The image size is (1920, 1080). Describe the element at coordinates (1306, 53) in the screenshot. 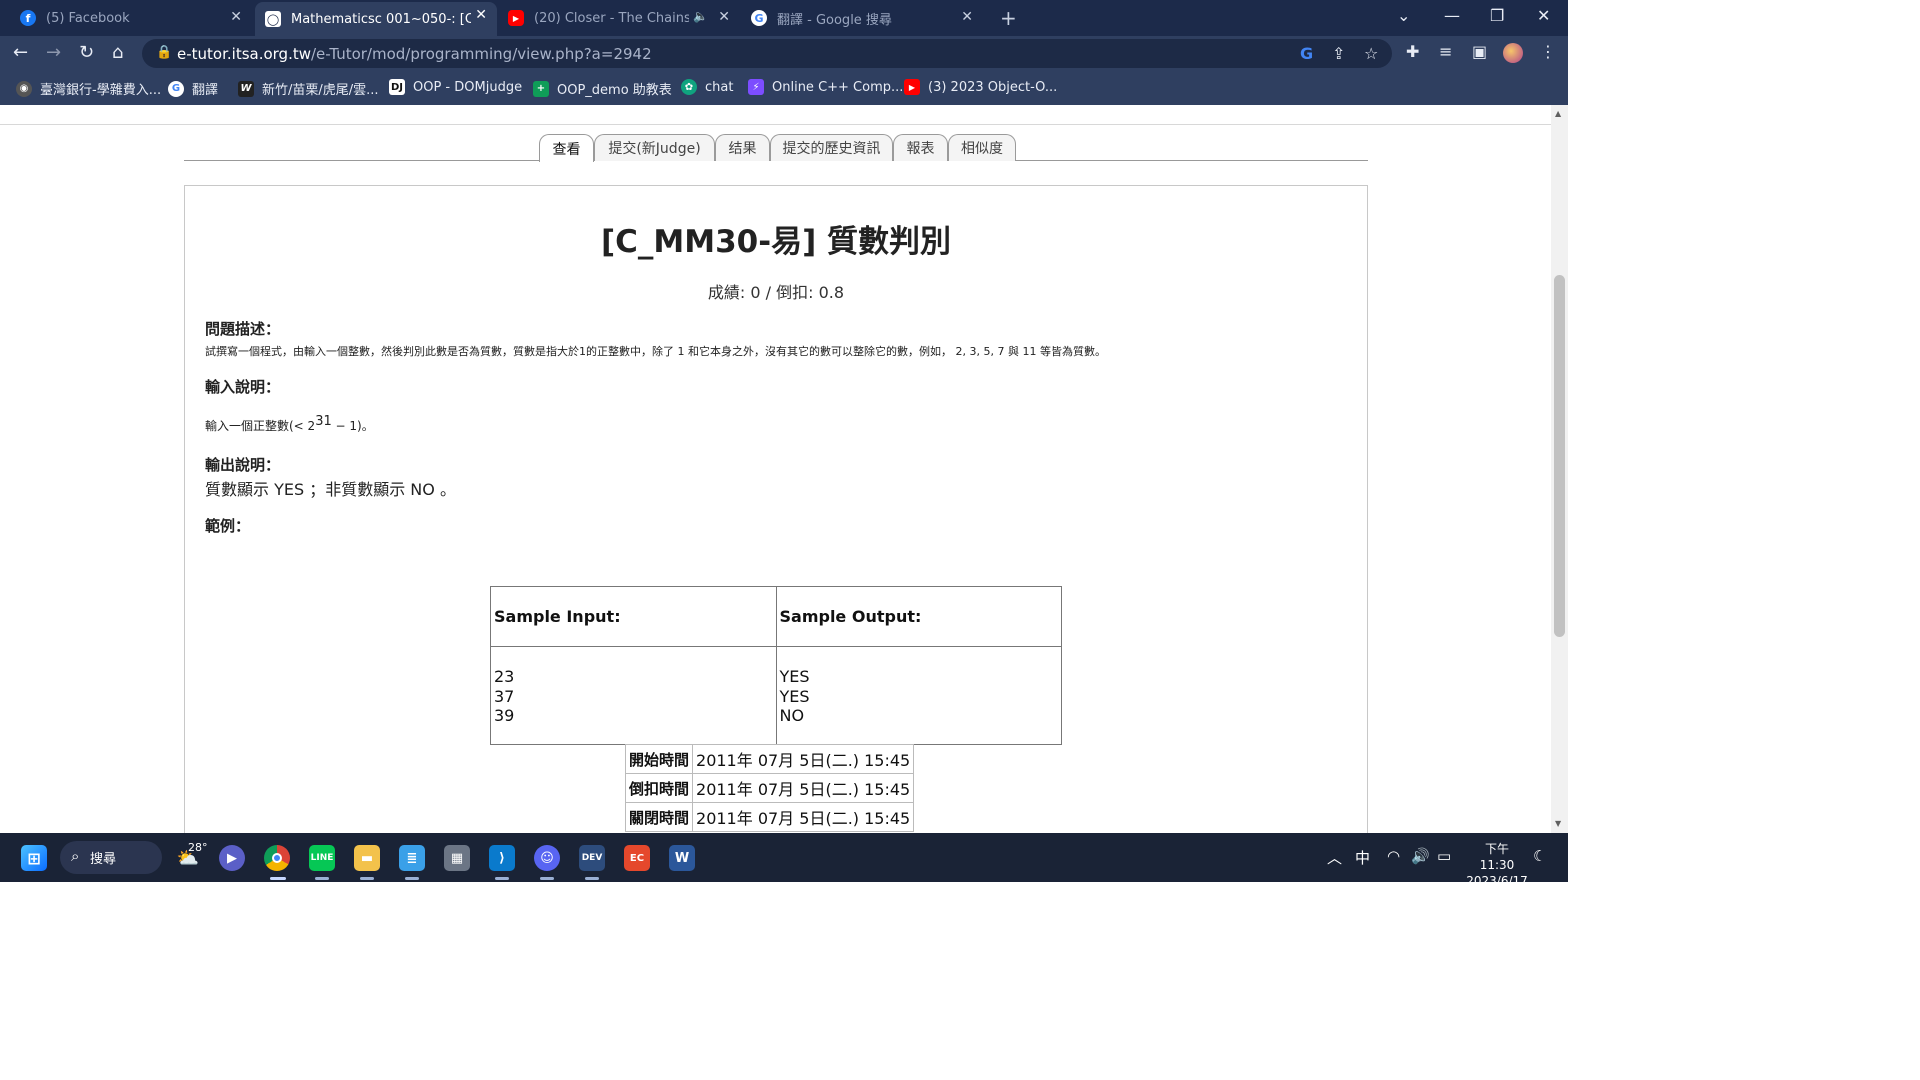

I see `google-lens-icon: G` at that location.